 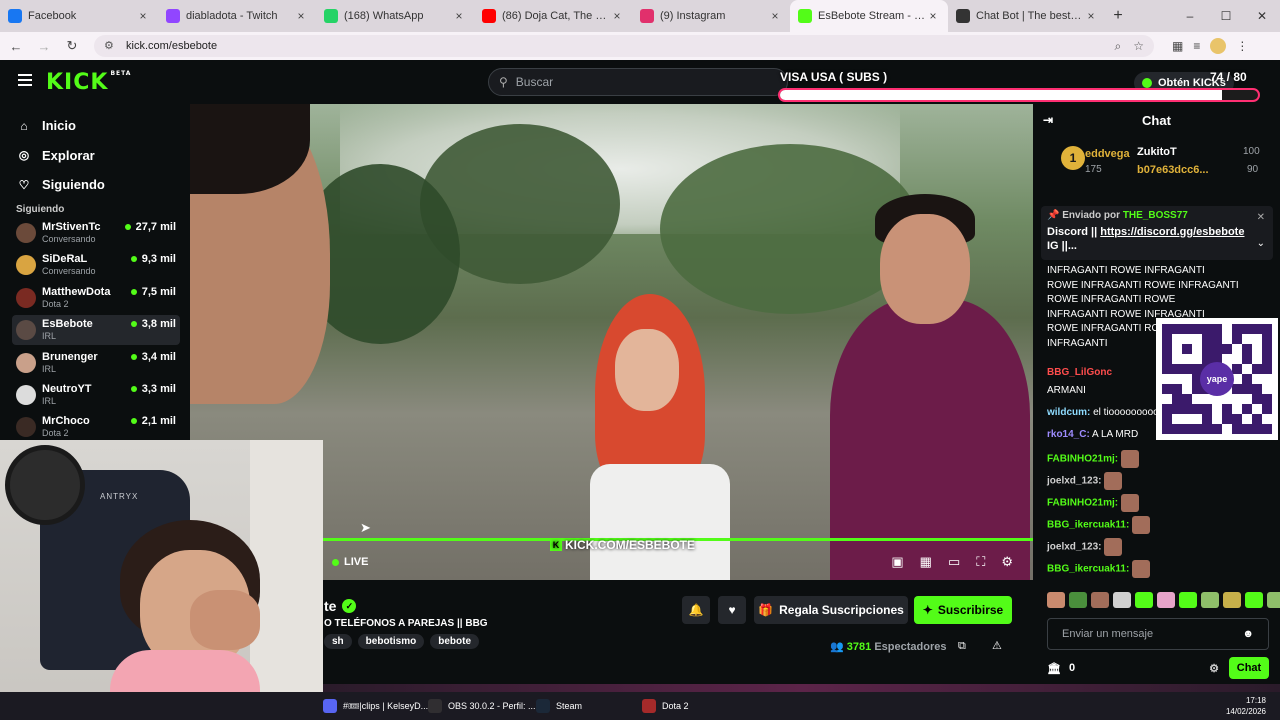 What do you see at coordinates (1048, 120) in the screenshot?
I see `collapse-chat-icon: ⇥` at bounding box center [1048, 120].